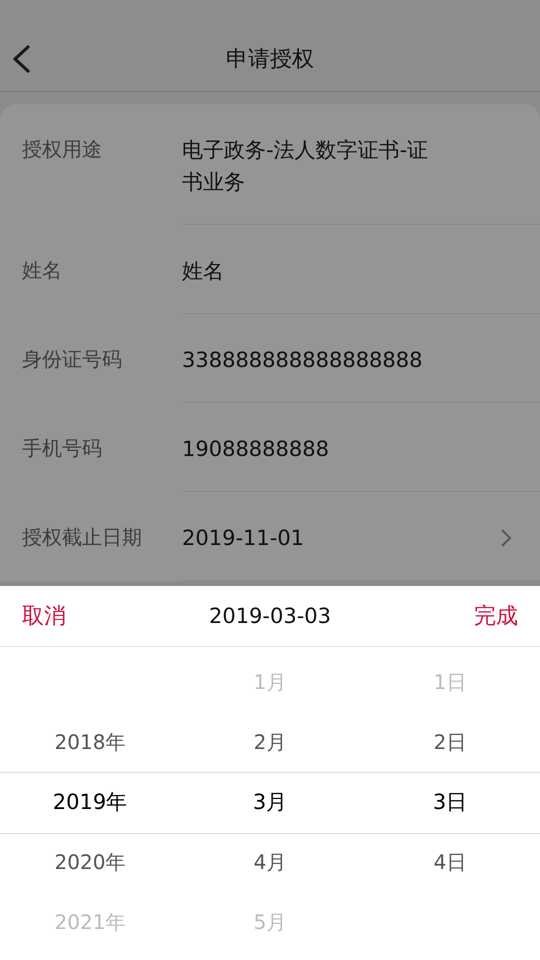 The width and height of the screenshot is (540, 960). Describe the element at coordinates (506, 538) in the screenshot. I see `chevron-icon` at that location.